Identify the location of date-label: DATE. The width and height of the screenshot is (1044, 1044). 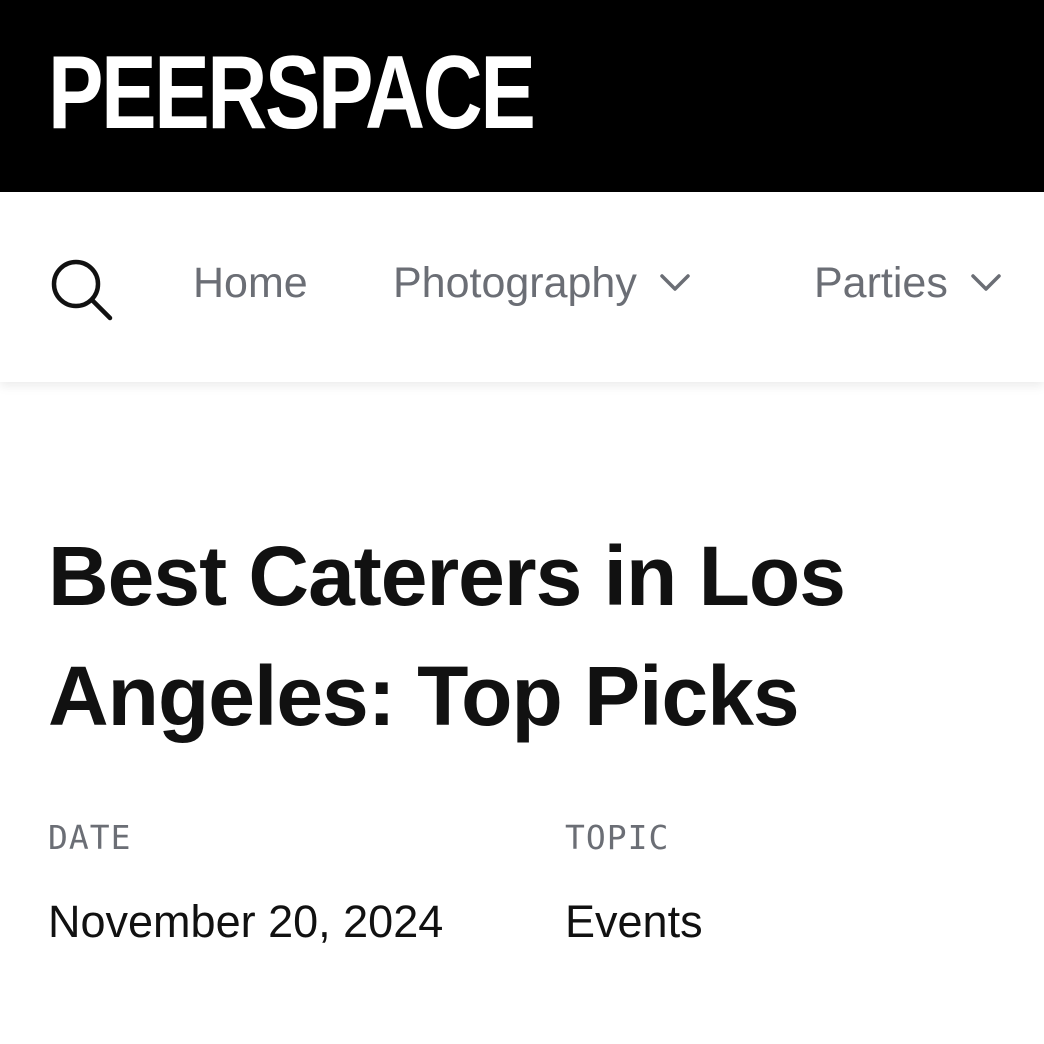
(90, 837).